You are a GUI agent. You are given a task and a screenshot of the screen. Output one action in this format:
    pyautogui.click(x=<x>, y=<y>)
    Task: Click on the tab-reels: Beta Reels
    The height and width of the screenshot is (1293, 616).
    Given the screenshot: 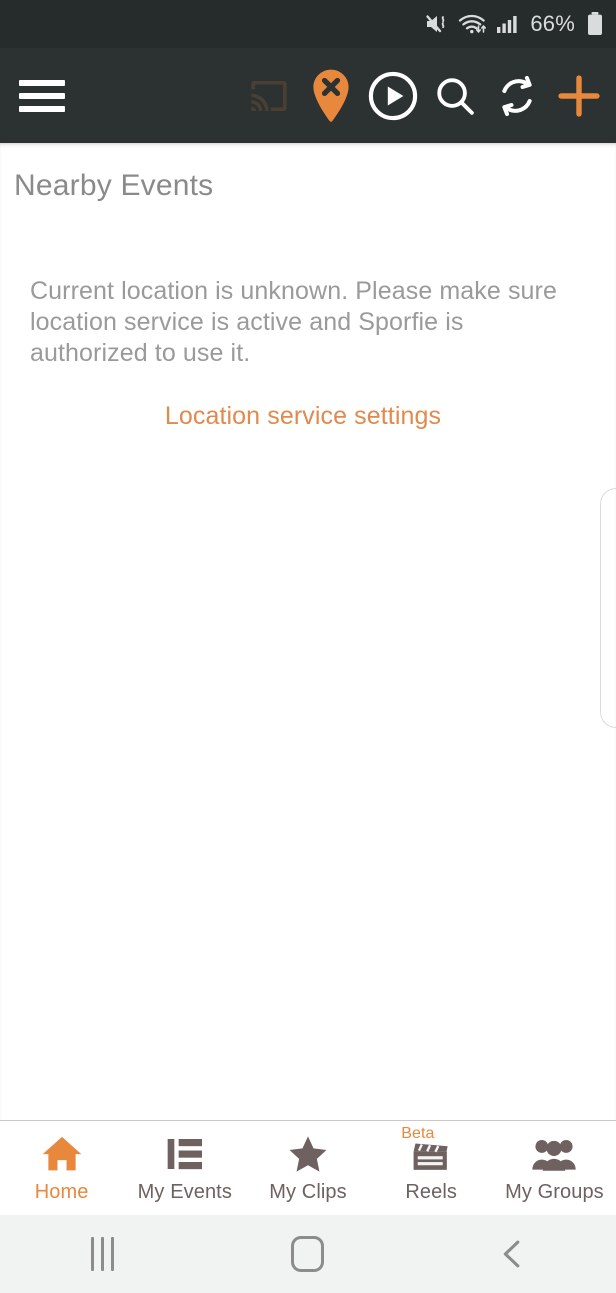 What is the action you would take?
    pyautogui.click(x=431, y=1168)
    